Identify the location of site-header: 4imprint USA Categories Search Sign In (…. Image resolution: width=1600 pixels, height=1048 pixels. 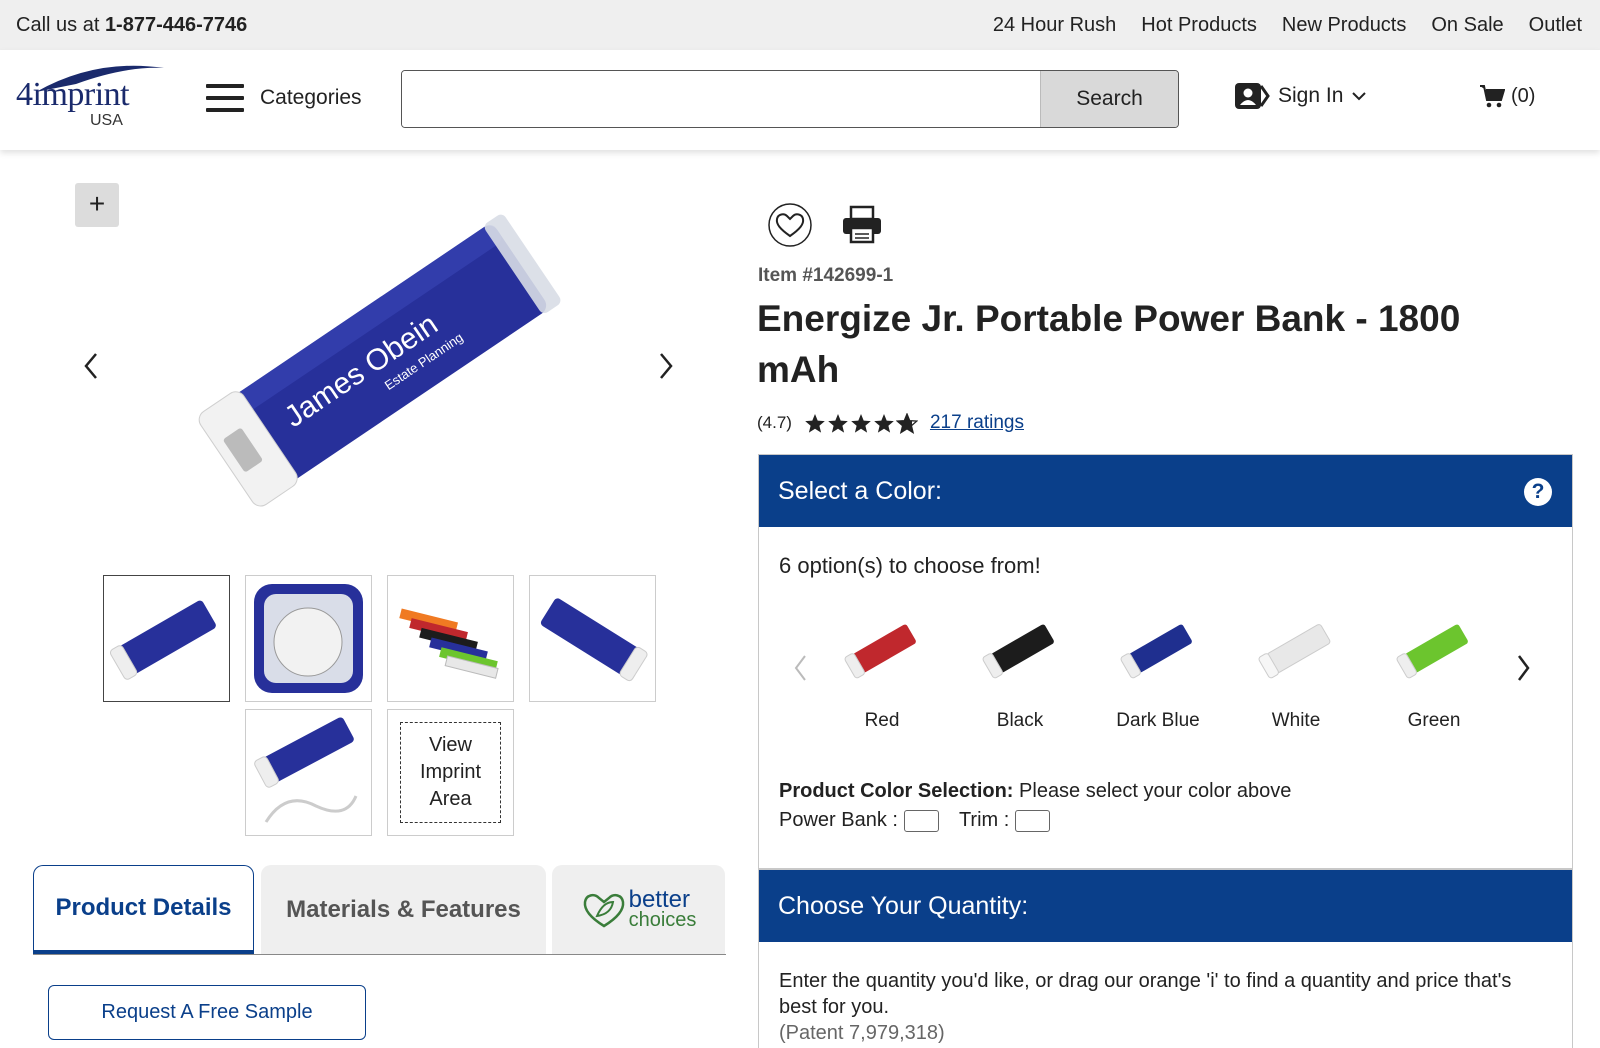
(800, 100).